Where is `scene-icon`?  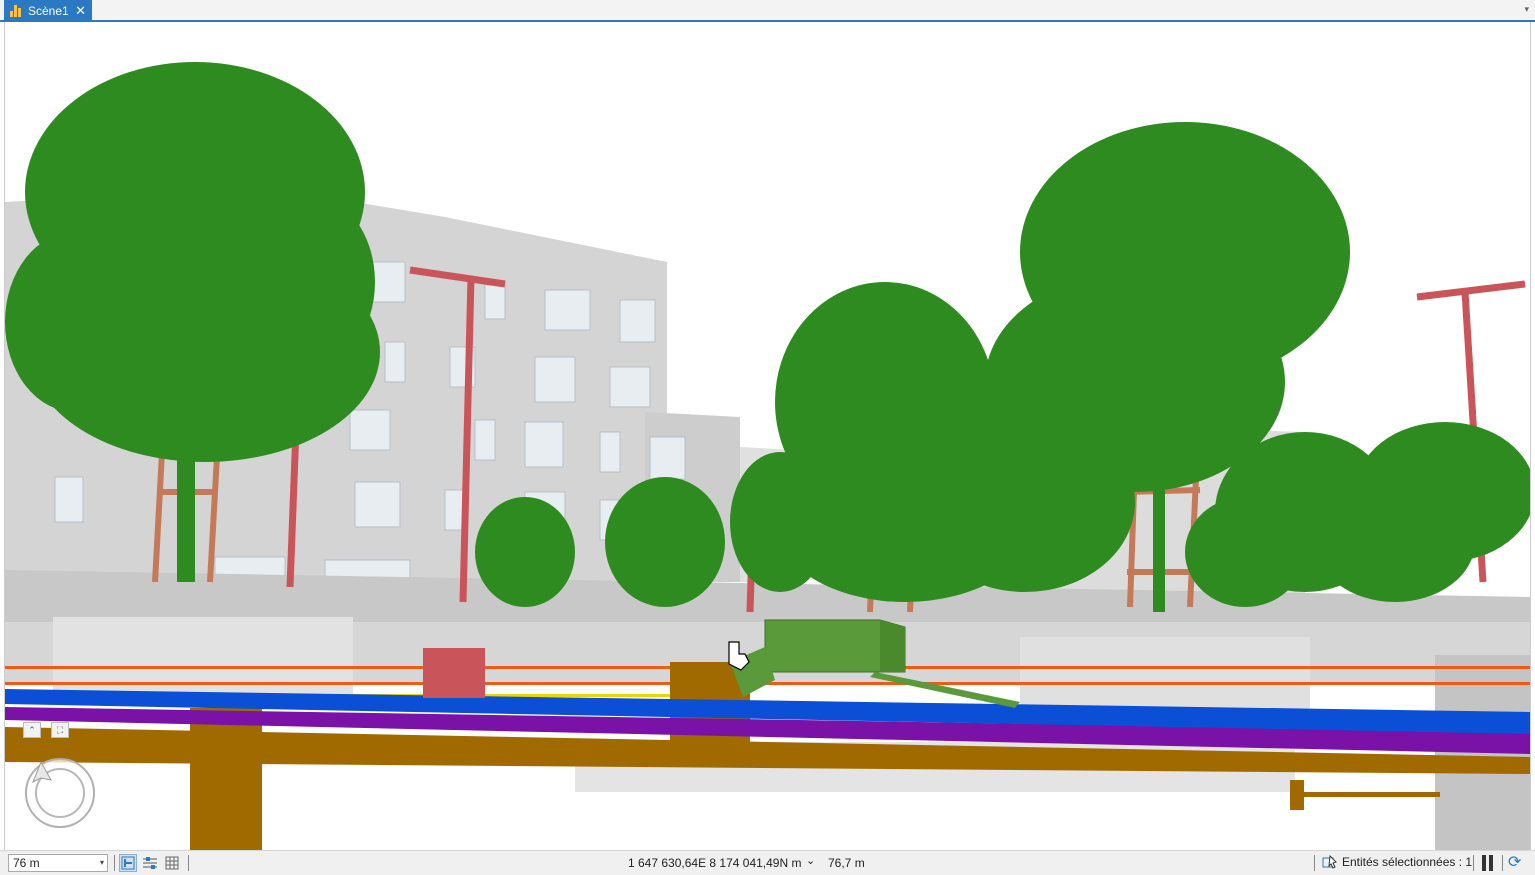
scene-icon is located at coordinates (16, 10).